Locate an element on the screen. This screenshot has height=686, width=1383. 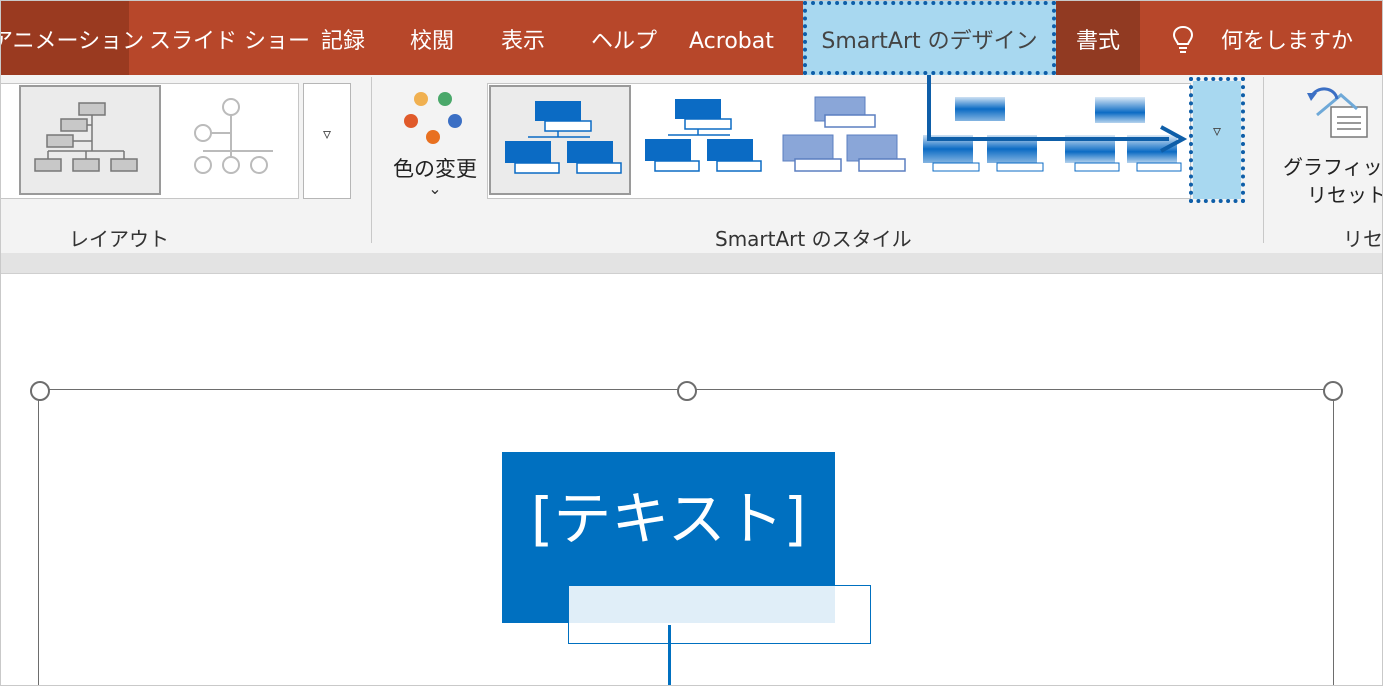
resize-handle-top-right is located at coordinates (1333, 391).